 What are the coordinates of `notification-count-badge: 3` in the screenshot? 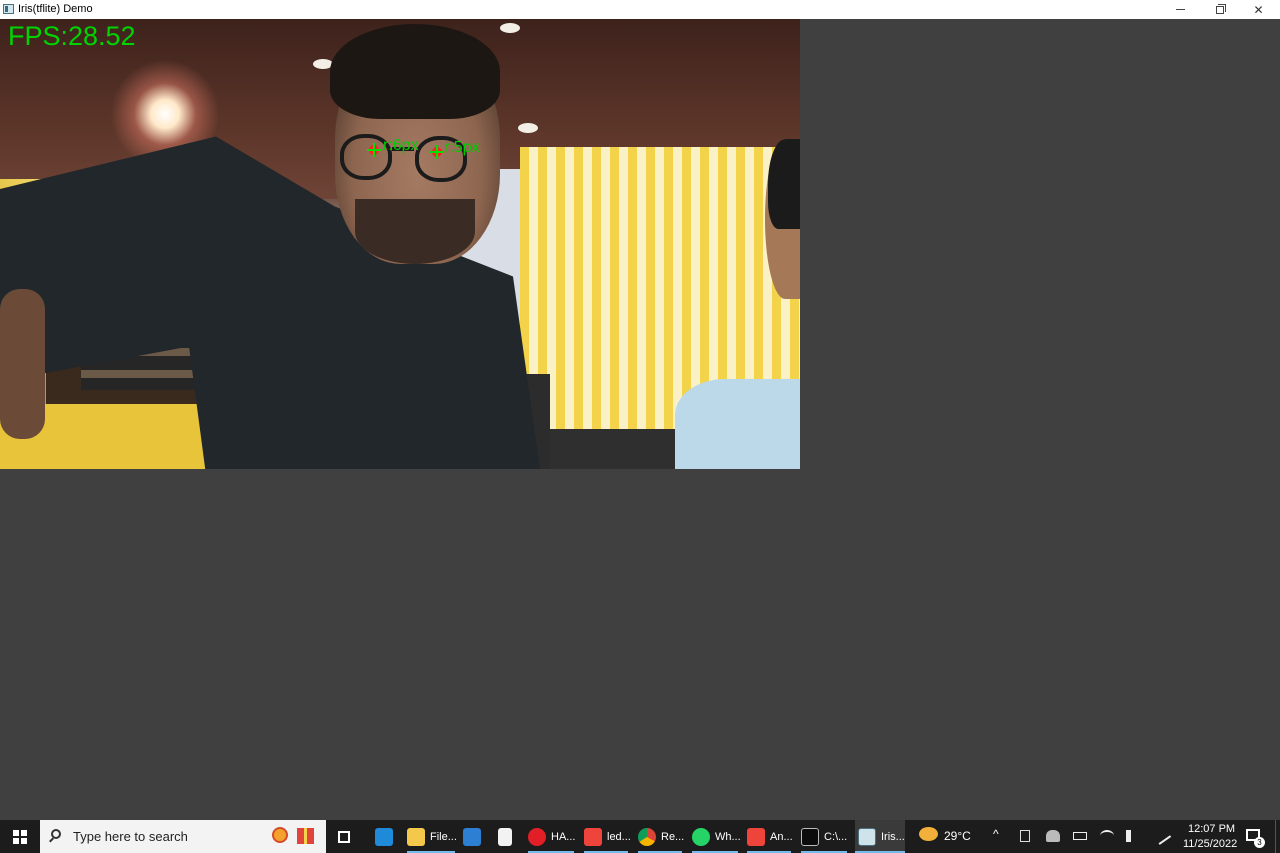 It's located at (1259, 842).